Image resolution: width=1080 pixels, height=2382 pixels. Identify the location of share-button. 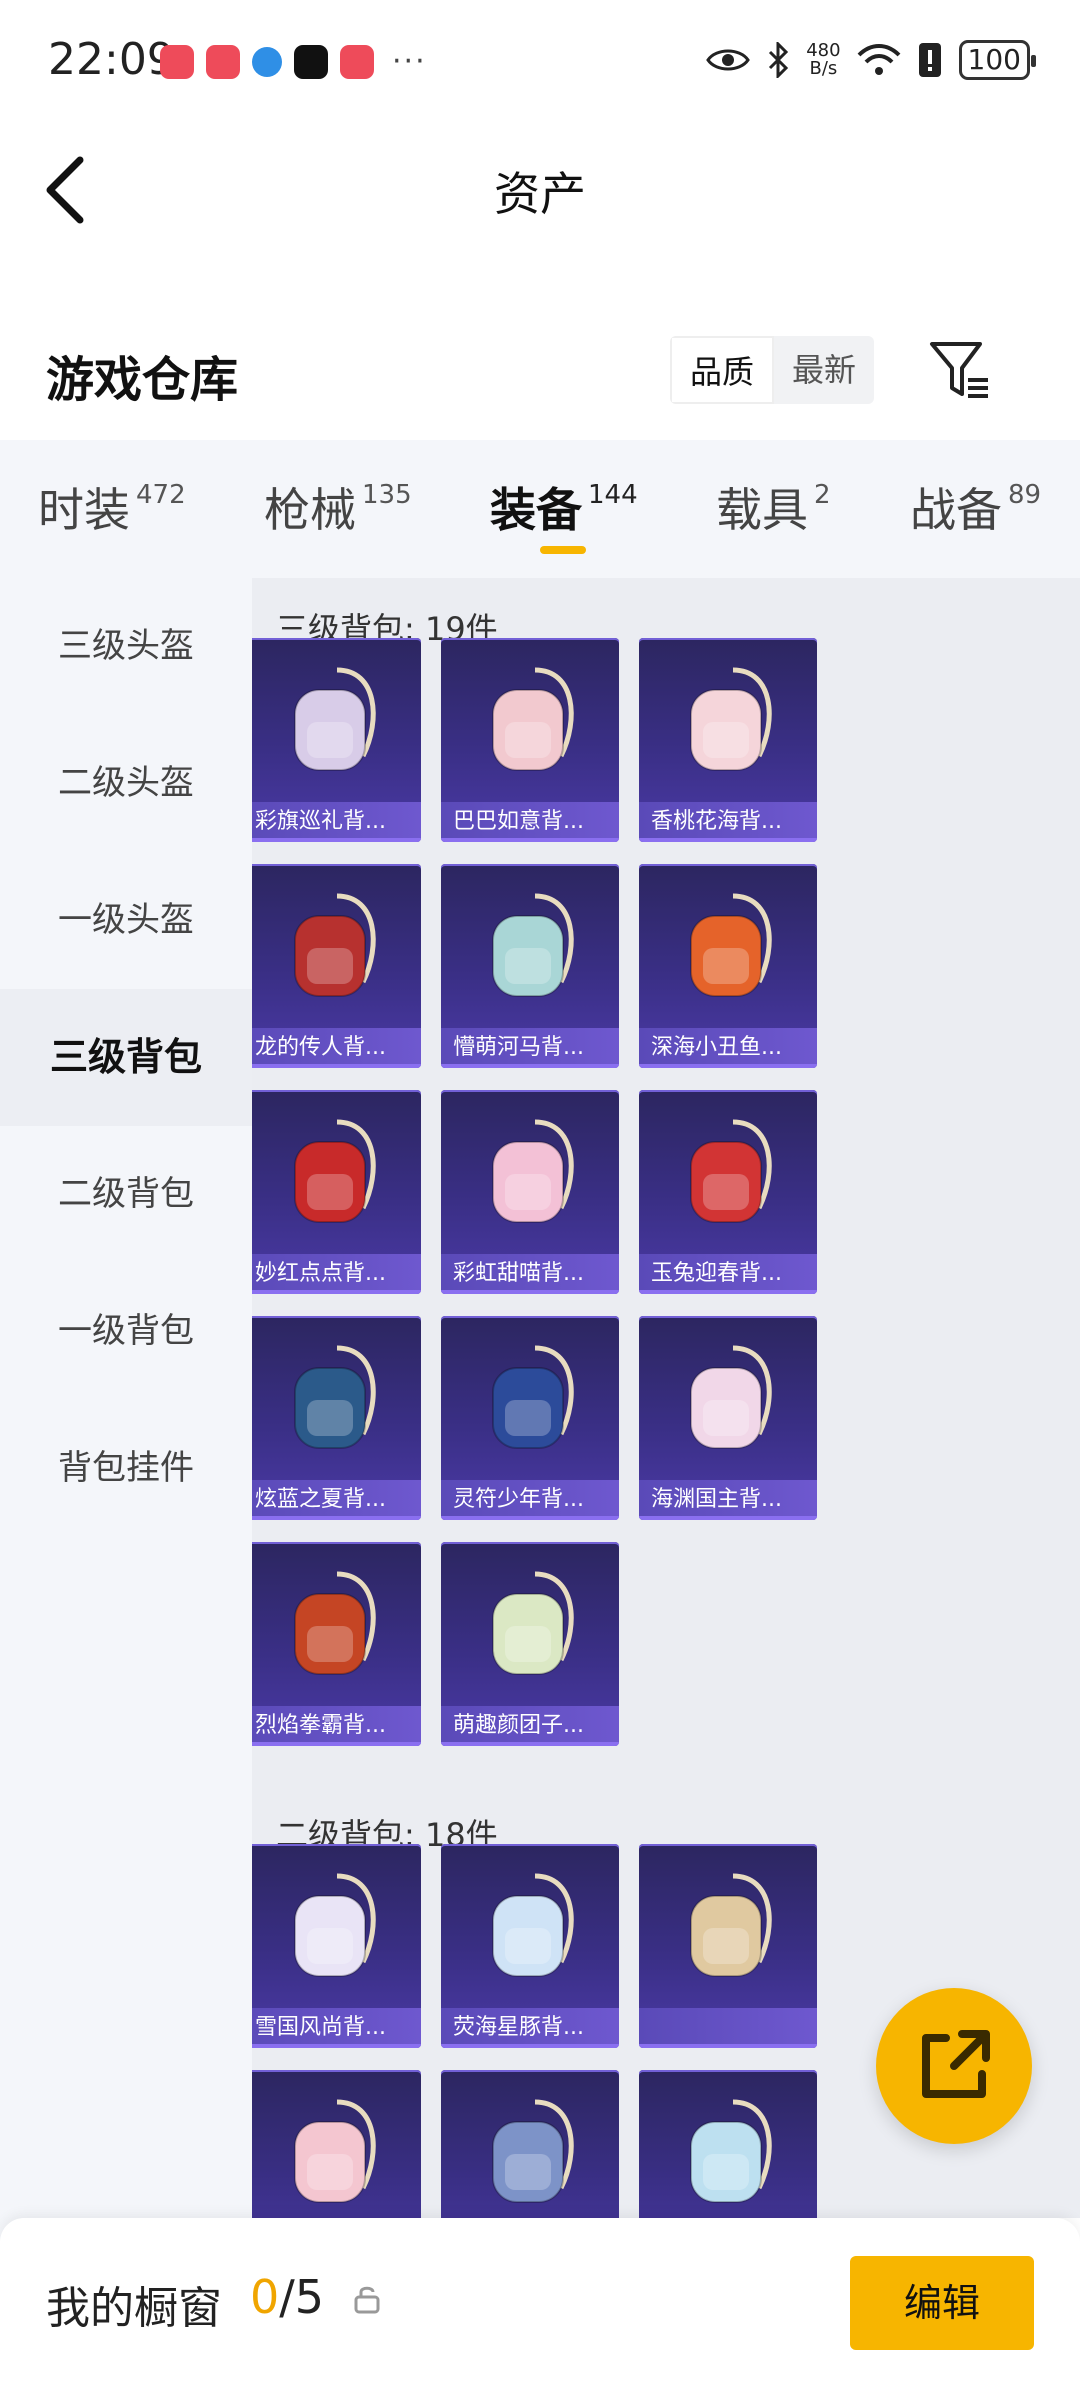
(954, 2066).